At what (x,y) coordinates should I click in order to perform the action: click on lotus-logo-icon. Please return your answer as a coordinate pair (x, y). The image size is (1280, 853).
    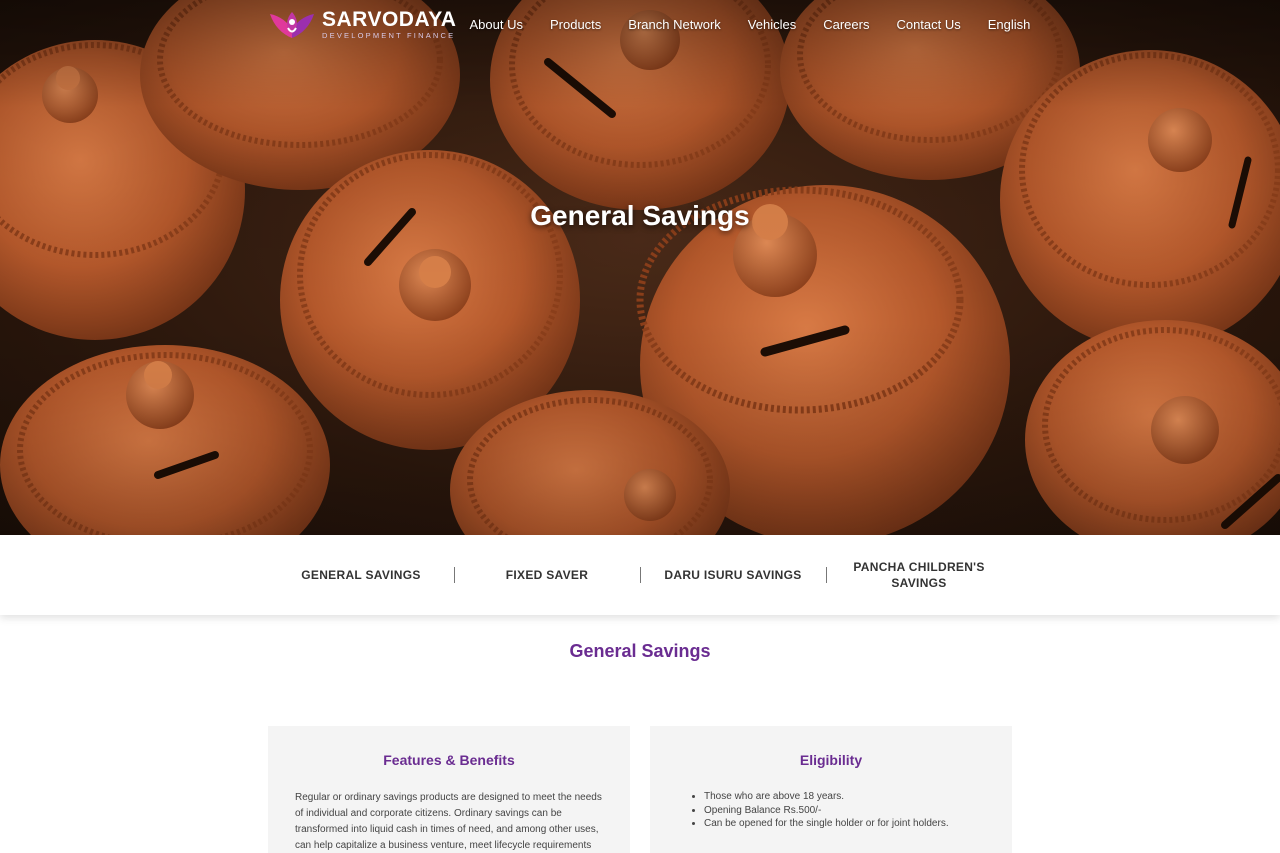
    Looking at the image, I should click on (292, 25).